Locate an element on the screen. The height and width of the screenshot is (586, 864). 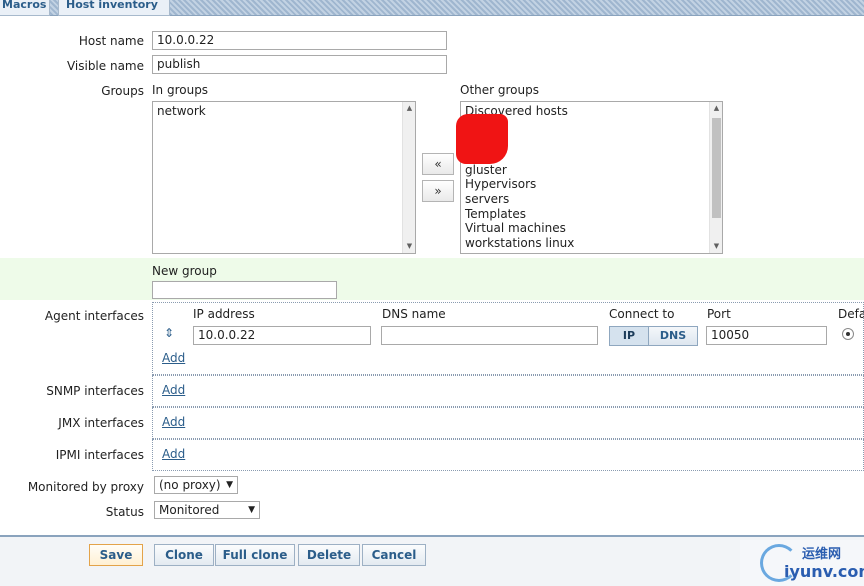
connect-dns-toggle: DNS is located at coordinates (673, 336).